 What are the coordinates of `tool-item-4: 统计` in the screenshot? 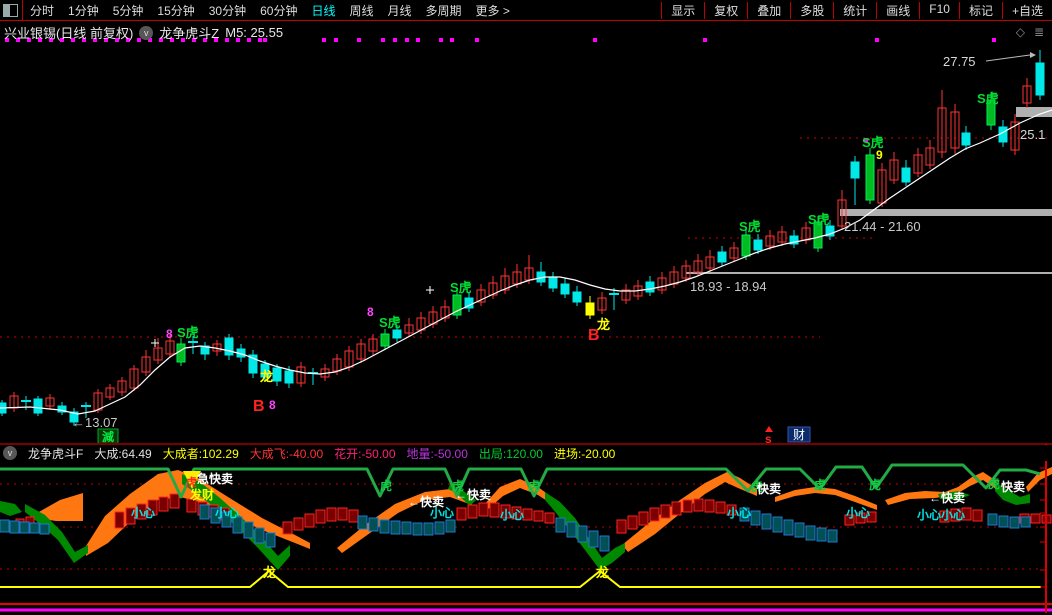 It's located at (854, 10).